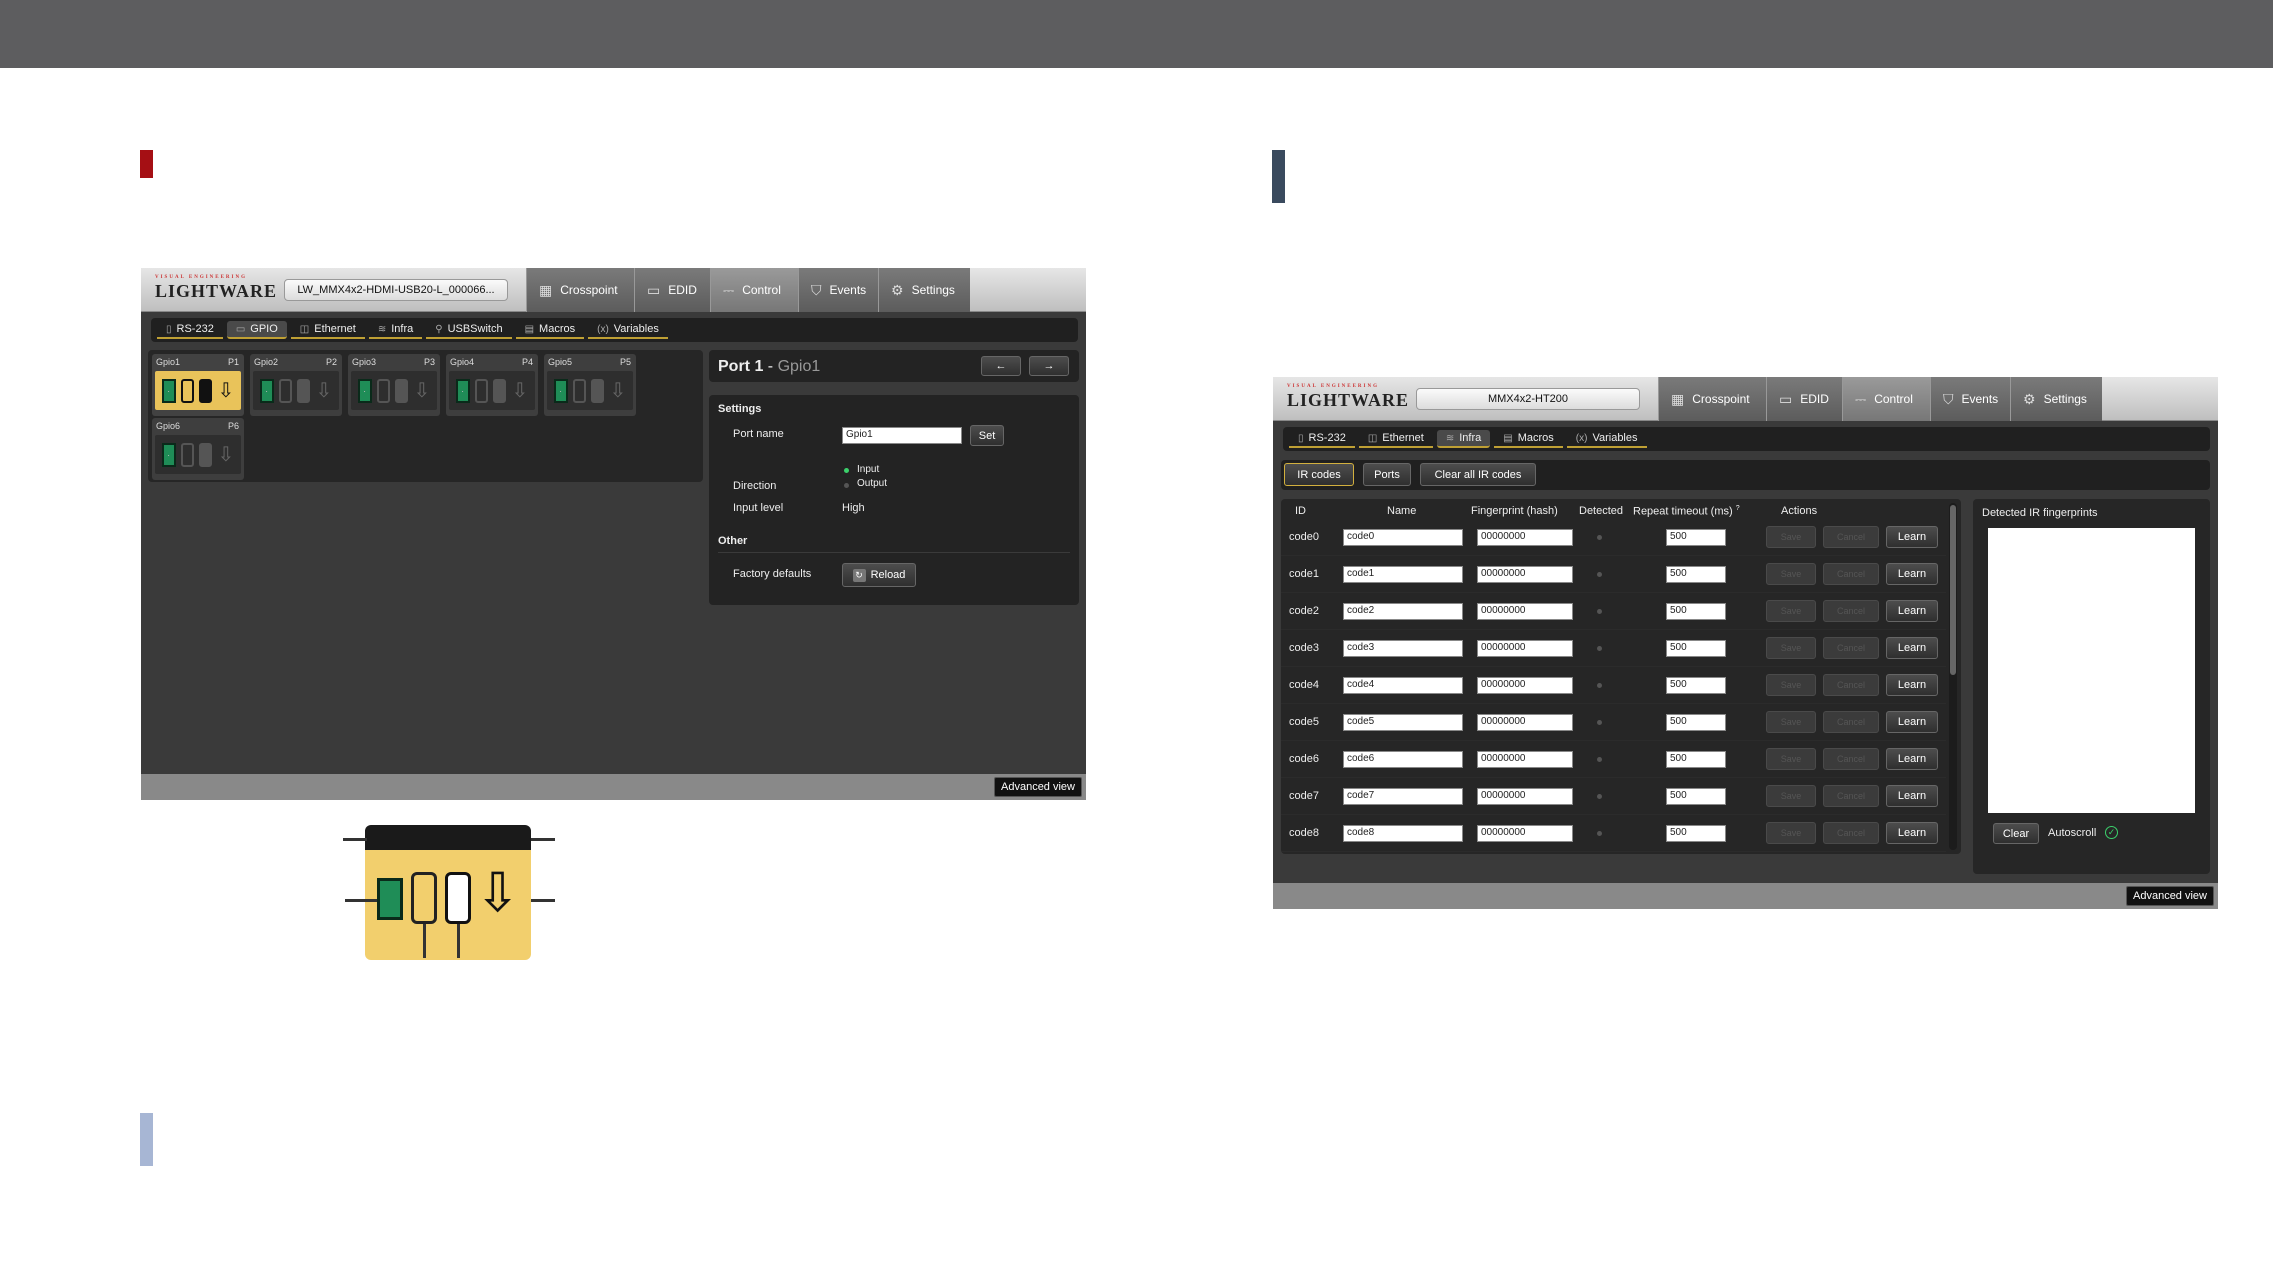 This screenshot has height=1276, width=2273. What do you see at coordinates (846, 485) in the screenshot?
I see `radio-output` at bounding box center [846, 485].